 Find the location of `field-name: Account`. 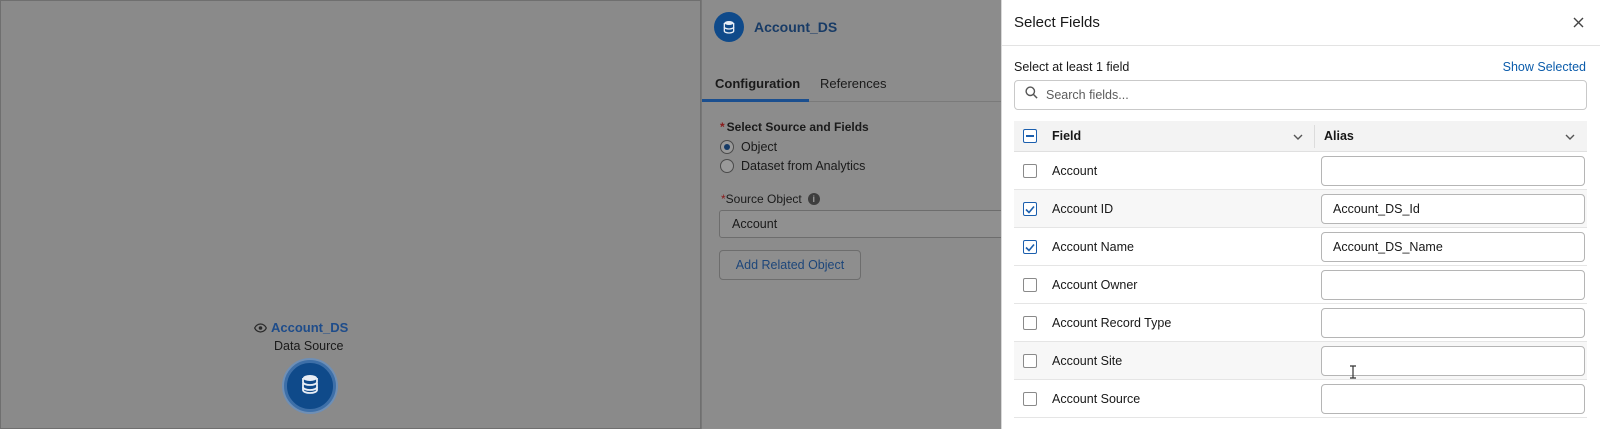

field-name: Account is located at coordinates (1075, 171).